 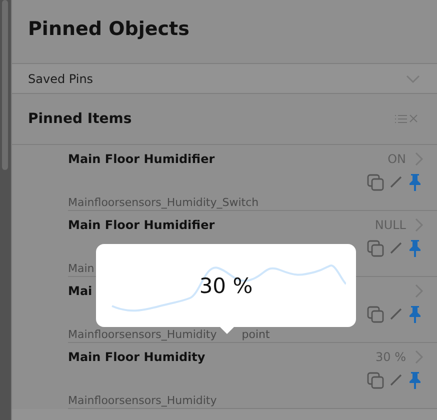 I want to click on item-id: Main, so click(x=81, y=268).